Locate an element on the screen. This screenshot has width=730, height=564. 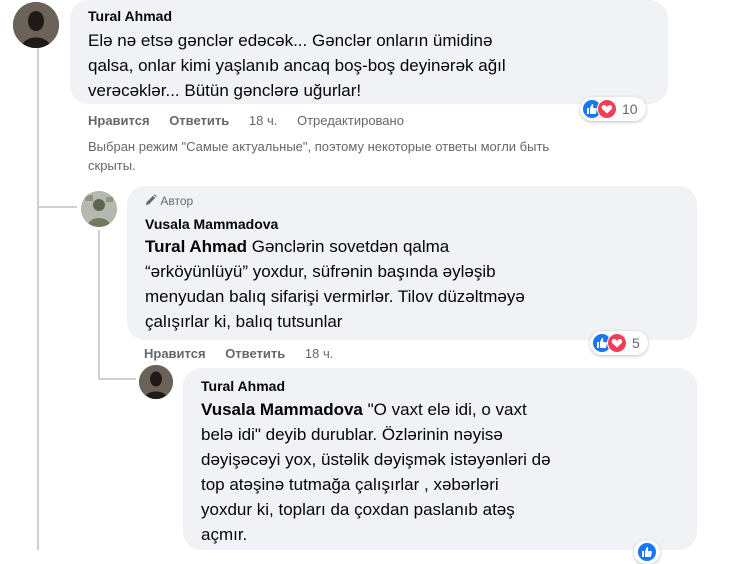
edited-label: Отредактировано is located at coordinates (350, 120).